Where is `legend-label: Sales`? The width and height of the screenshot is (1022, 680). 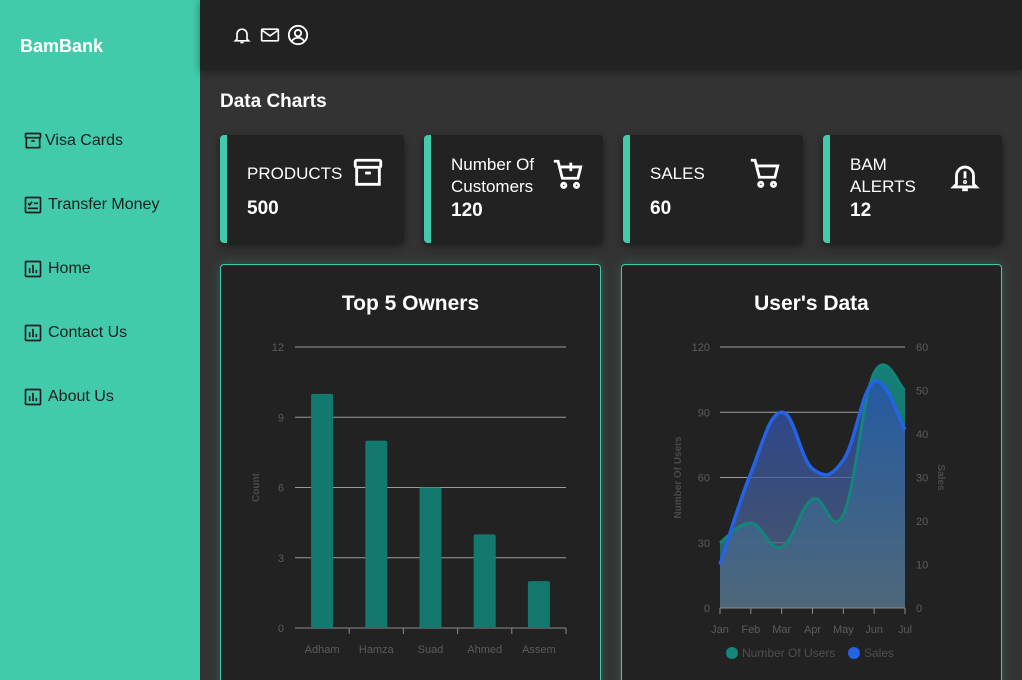
legend-label: Sales is located at coordinates (879, 653).